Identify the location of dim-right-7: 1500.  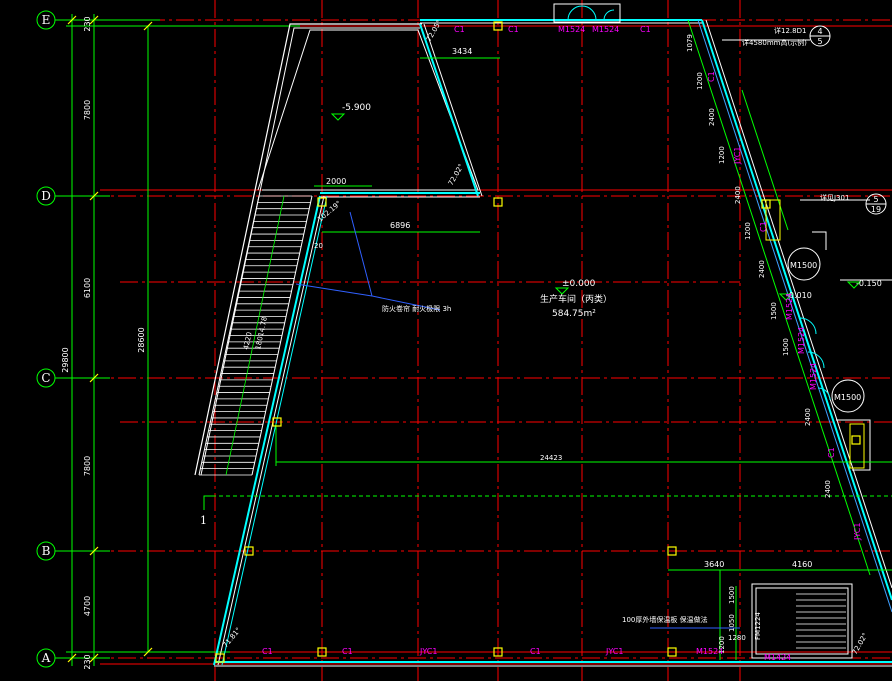
(786, 347).